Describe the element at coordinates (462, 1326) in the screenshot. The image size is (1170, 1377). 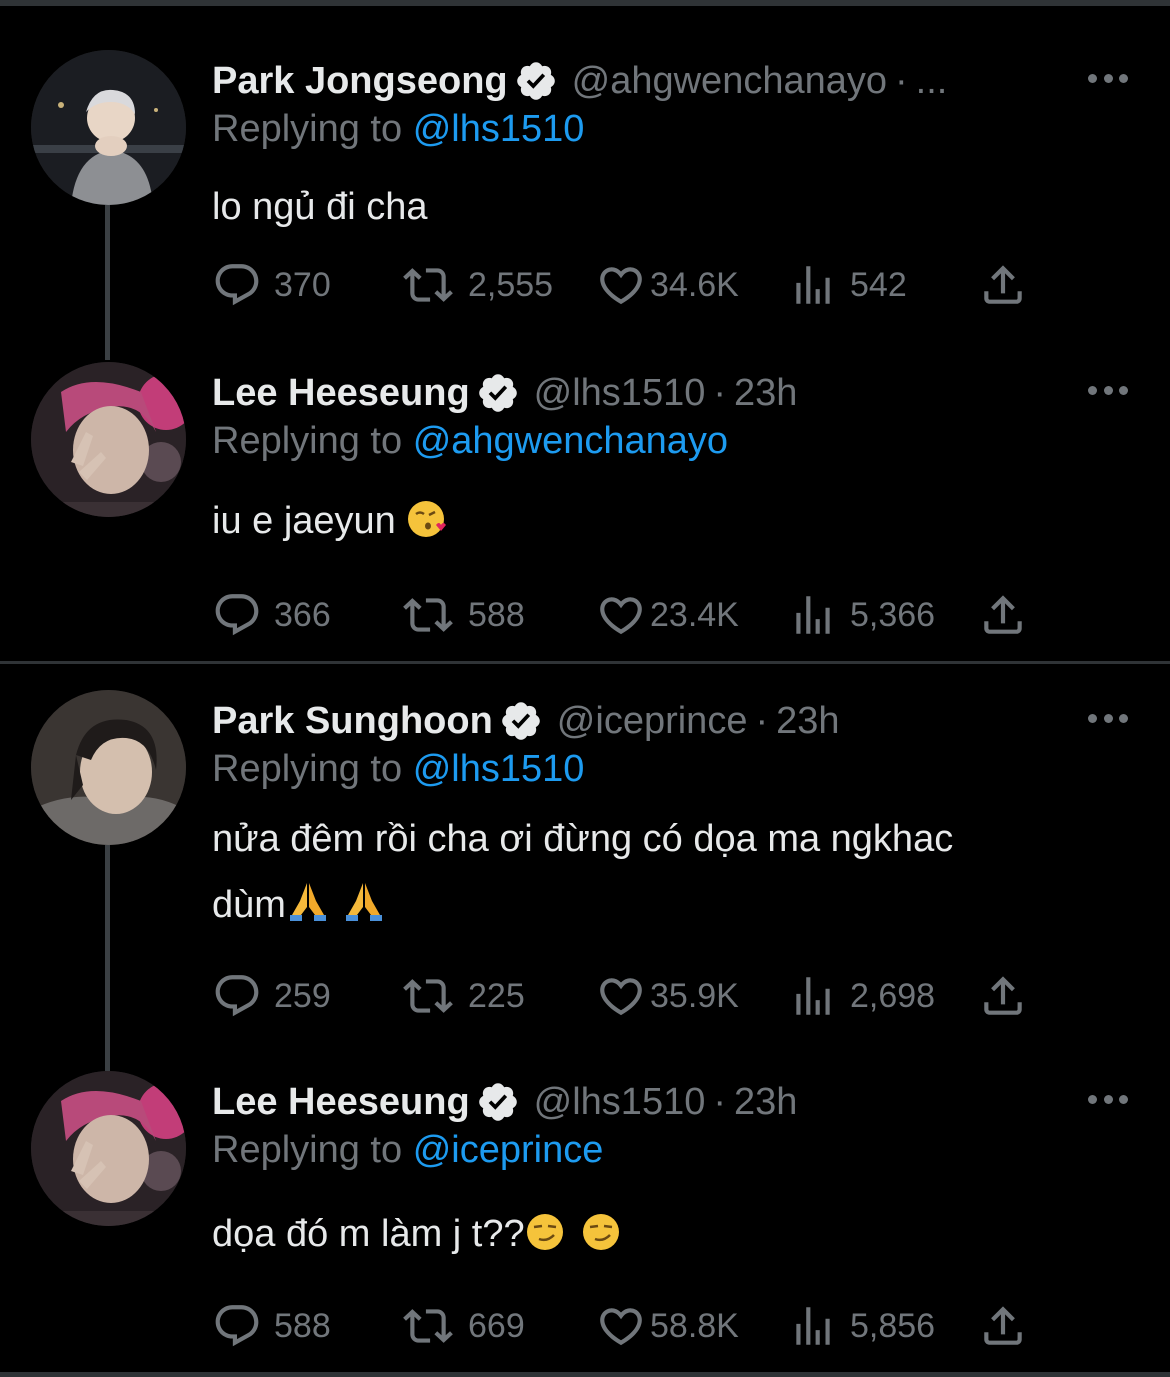
I see `retweet-button: 669` at that location.